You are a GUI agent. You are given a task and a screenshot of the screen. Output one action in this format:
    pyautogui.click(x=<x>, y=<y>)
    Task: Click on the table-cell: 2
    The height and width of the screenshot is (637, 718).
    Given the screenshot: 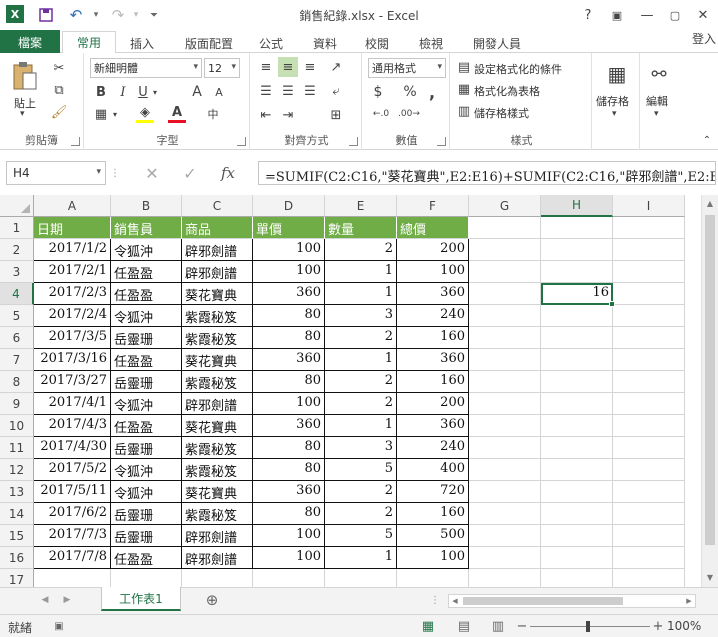 What is the action you would take?
    pyautogui.click(x=361, y=250)
    